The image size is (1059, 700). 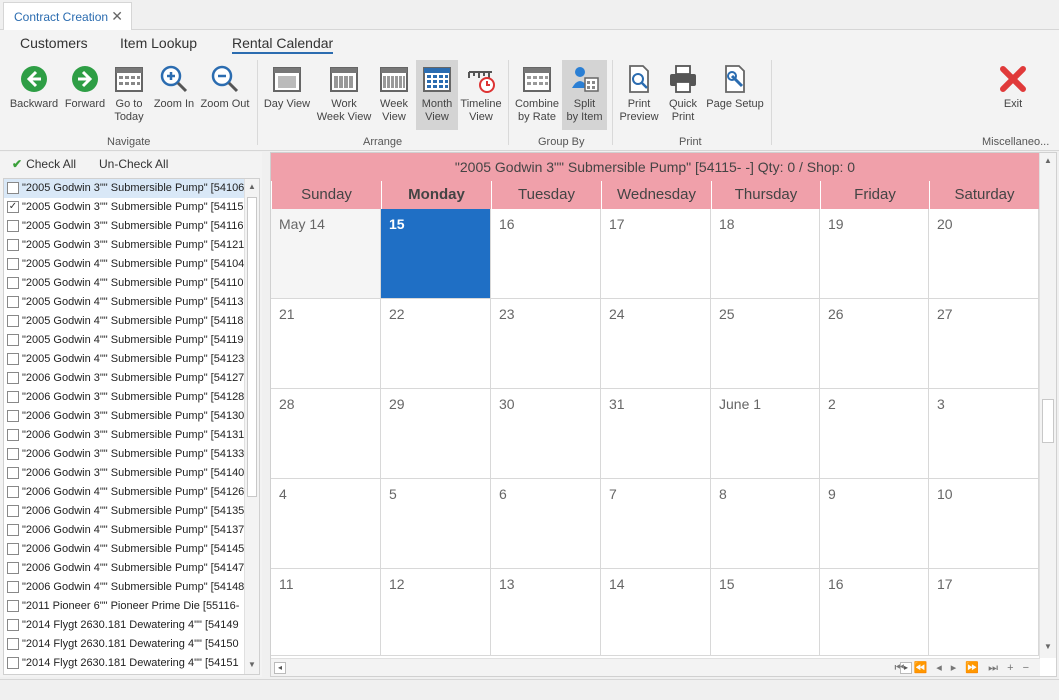 What do you see at coordinates (158, 43) in the screenshot?
I see `tab-item-lookup: Item Lookup` at bounding box center [158, 43].